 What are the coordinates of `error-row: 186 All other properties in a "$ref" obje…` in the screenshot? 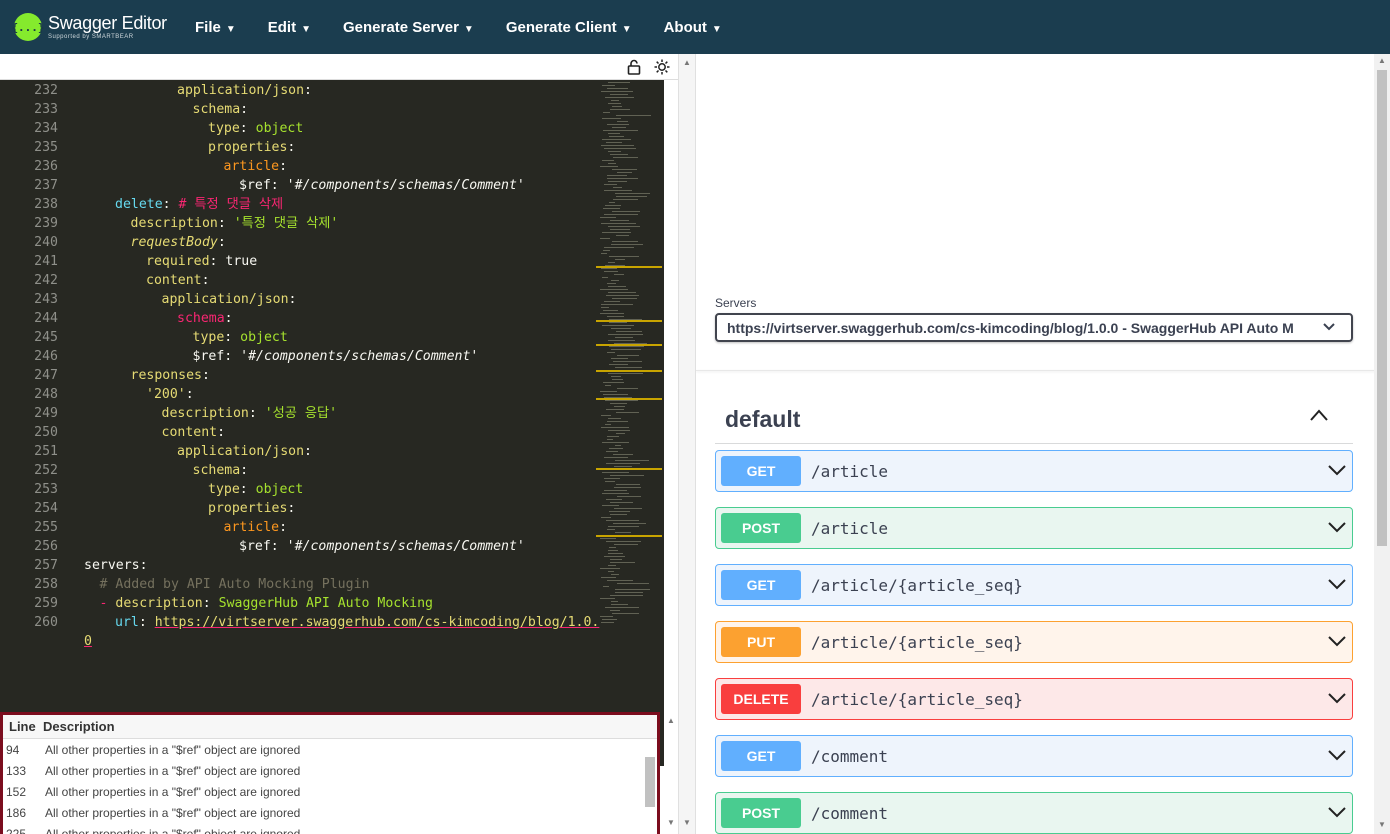 It's located at (330, 812).